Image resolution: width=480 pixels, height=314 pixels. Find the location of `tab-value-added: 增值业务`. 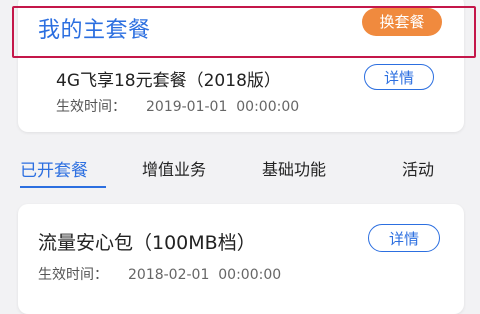

tab-value-added: 增值业务 is located at coordinates (174, 168).